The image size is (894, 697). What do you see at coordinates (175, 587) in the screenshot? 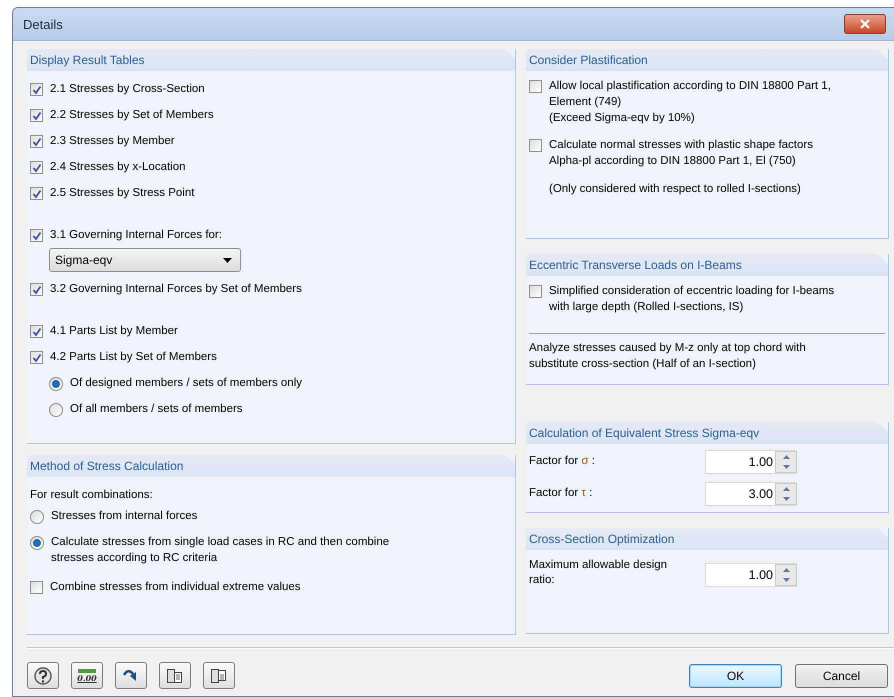
I see `checkbox-label: Combine stresses from individual extreme values` at bounding box center [175, 587].